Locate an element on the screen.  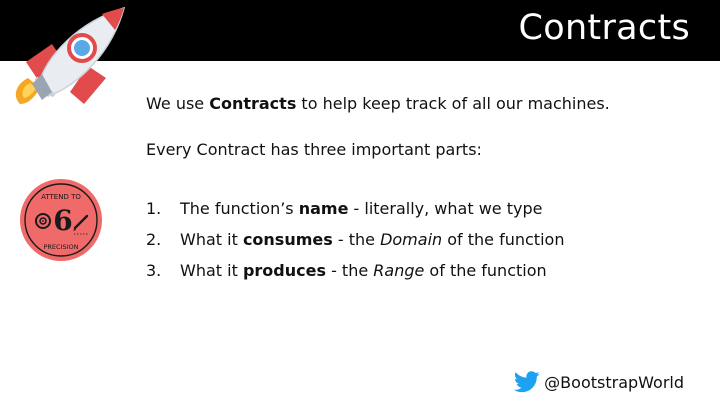
precision-seal-icon: ATTEND TO 6 PRECISION is located at coordinates (61, 220).